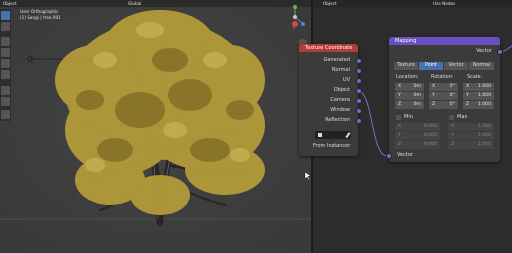 The height and width of the screenshot is (253, 512). What do you see at coordinates (294, 28) in the screenshot?
I see `gizmo-x-label: X` at bounding box center [294, 28].